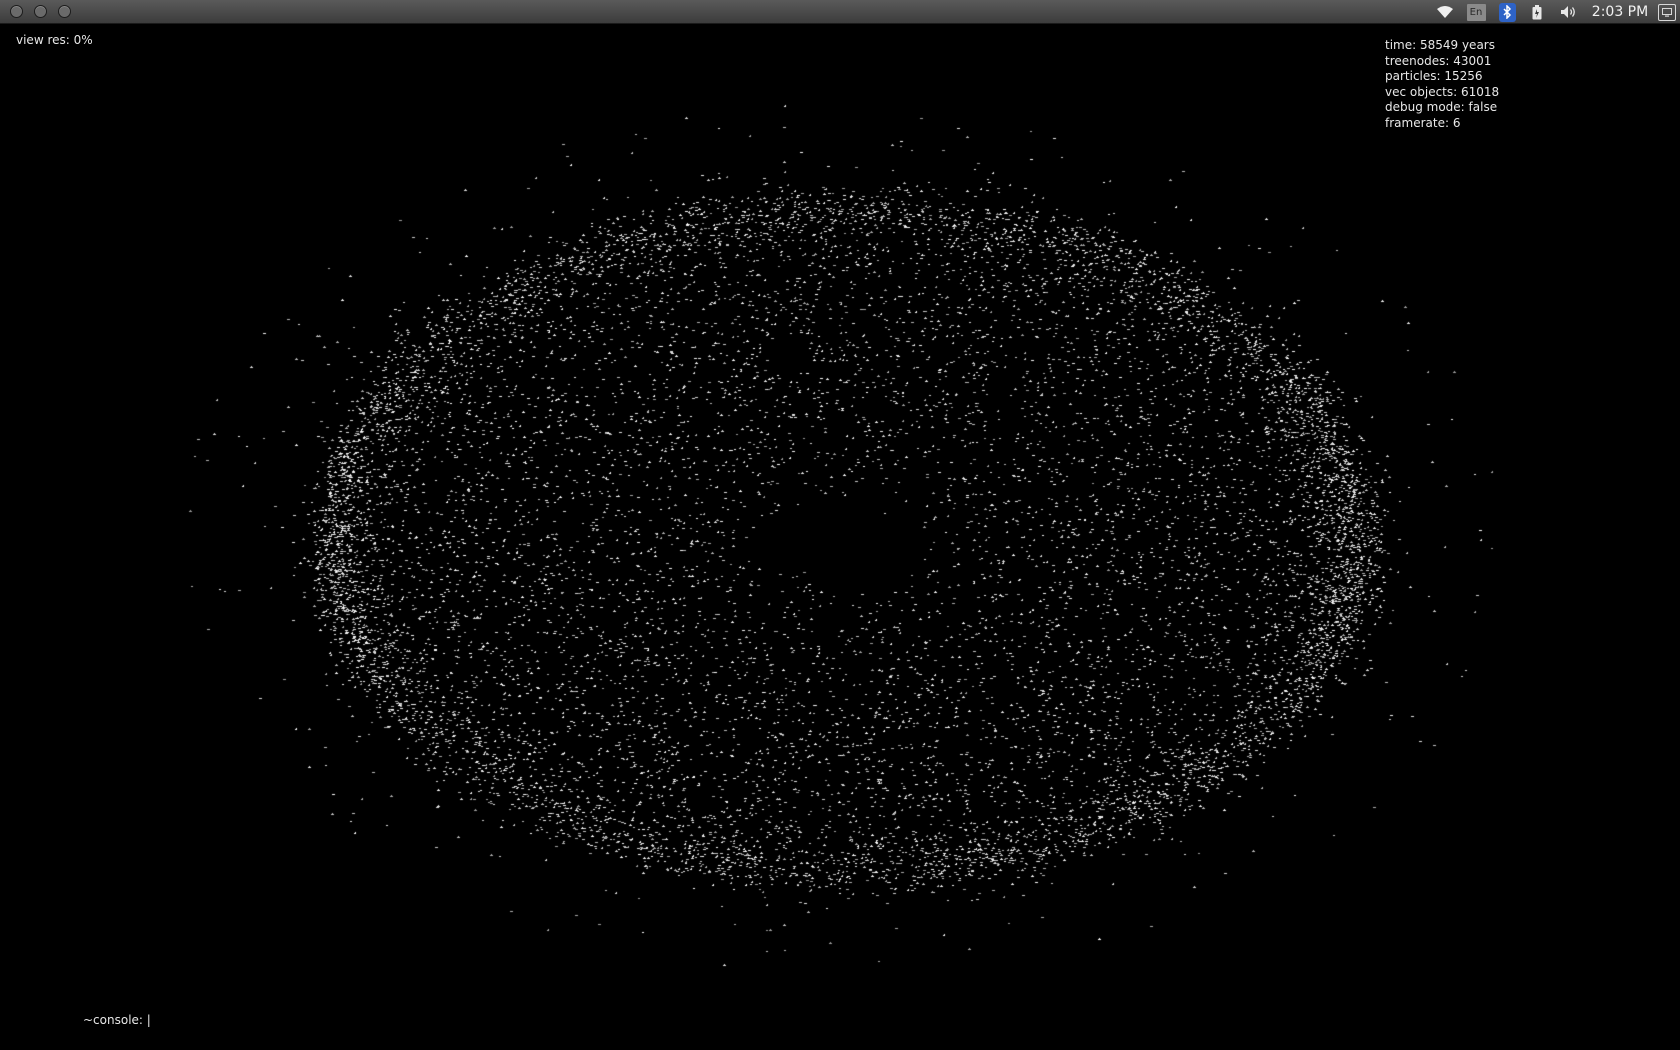 The height and width of the screenshot is (1050, 1680). I want to click on window-minimize-button, so click(40, 11).